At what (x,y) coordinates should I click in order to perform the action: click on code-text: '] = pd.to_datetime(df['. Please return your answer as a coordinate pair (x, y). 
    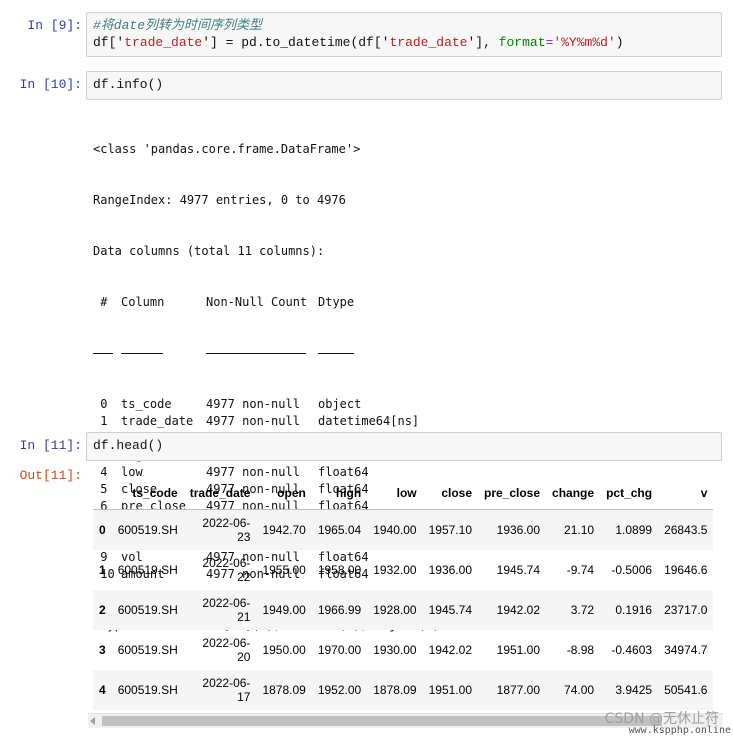
    Looking at the image, I should click on (296, 42).